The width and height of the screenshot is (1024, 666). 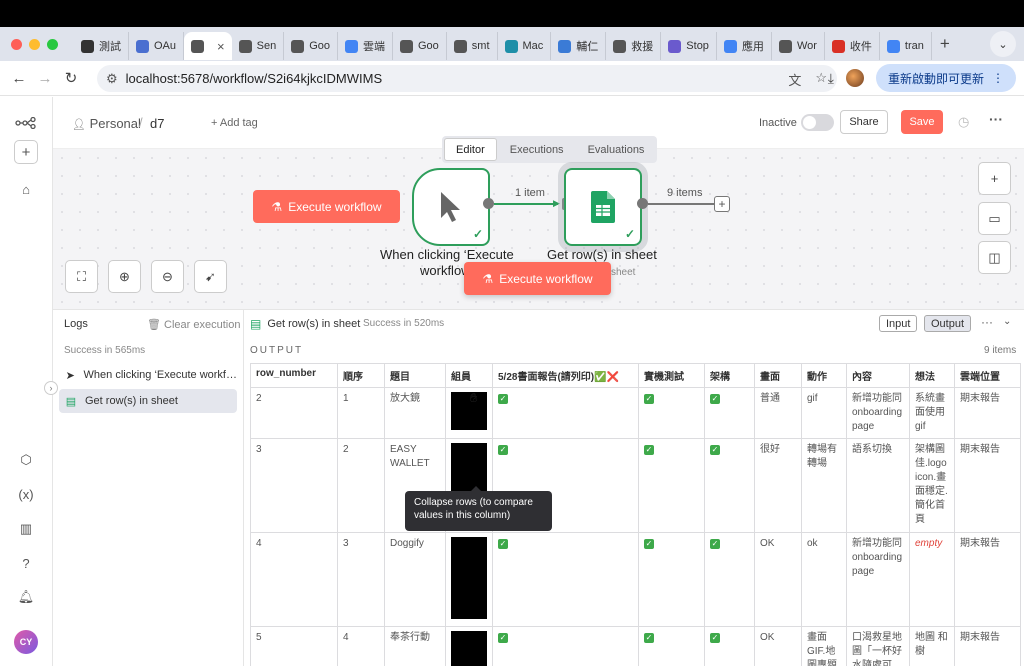 What do you see at coordinates (898, 323) in the screenshot?
I see `input-toggle-button: Input` at bounding box center [898, 323].